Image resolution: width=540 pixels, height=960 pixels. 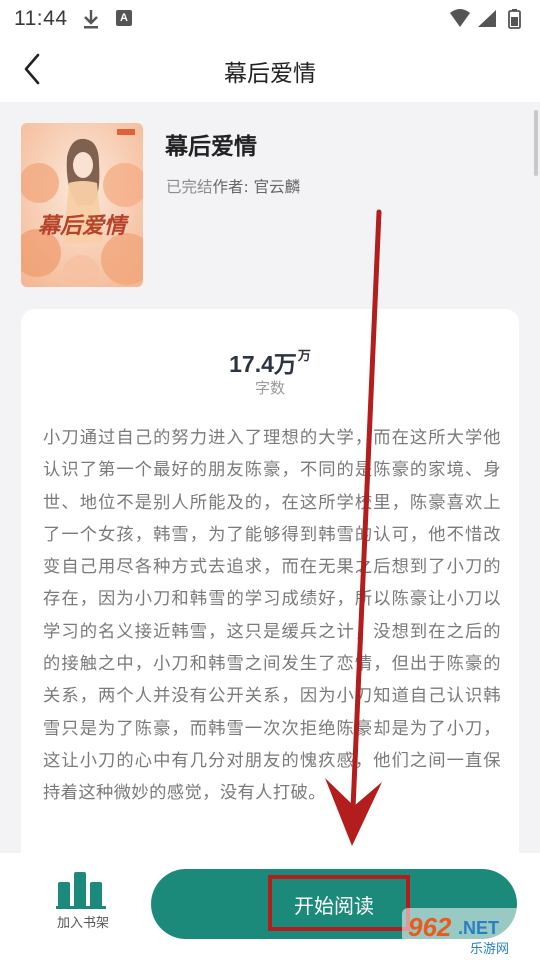 I want to click on word-count: 17.4万万, so click(x=270, y=362).